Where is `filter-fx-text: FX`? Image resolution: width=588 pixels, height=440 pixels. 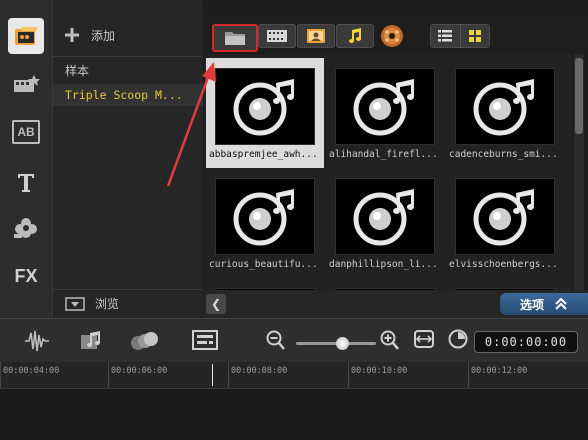 filter-fx-text: FX is located at coordinates (26, 275).